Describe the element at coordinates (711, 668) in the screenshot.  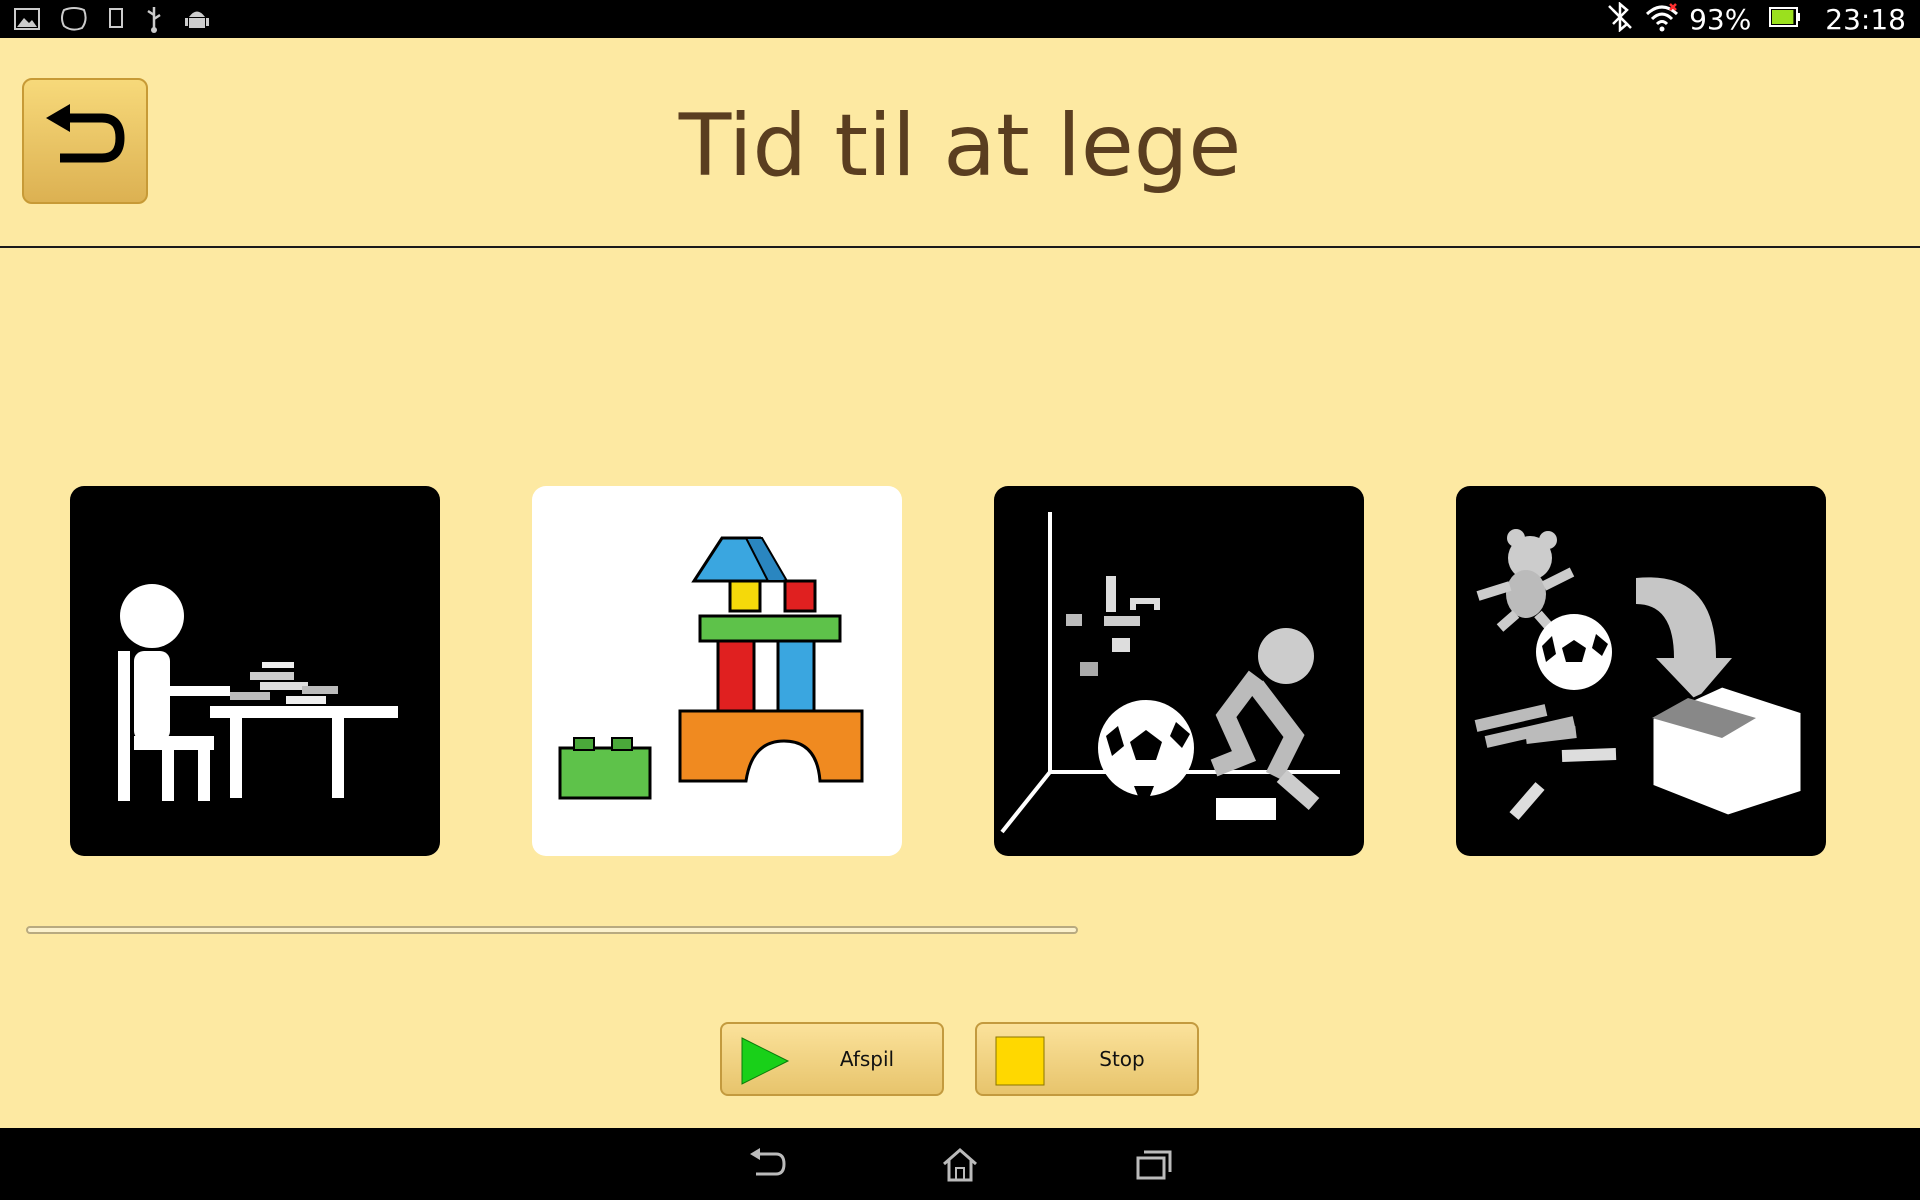
I see `building-blocks-icon` at that location.